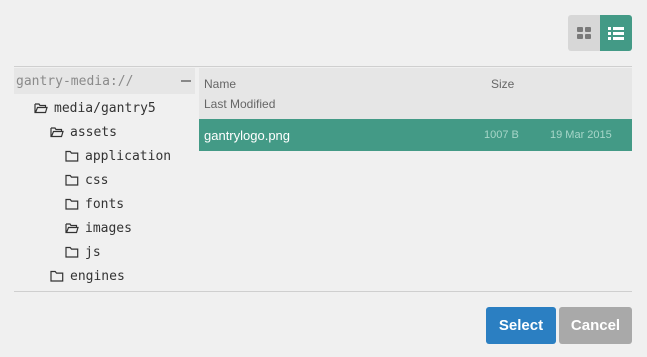  I want to click on tree-item-engines: engines, so click(87, 276).